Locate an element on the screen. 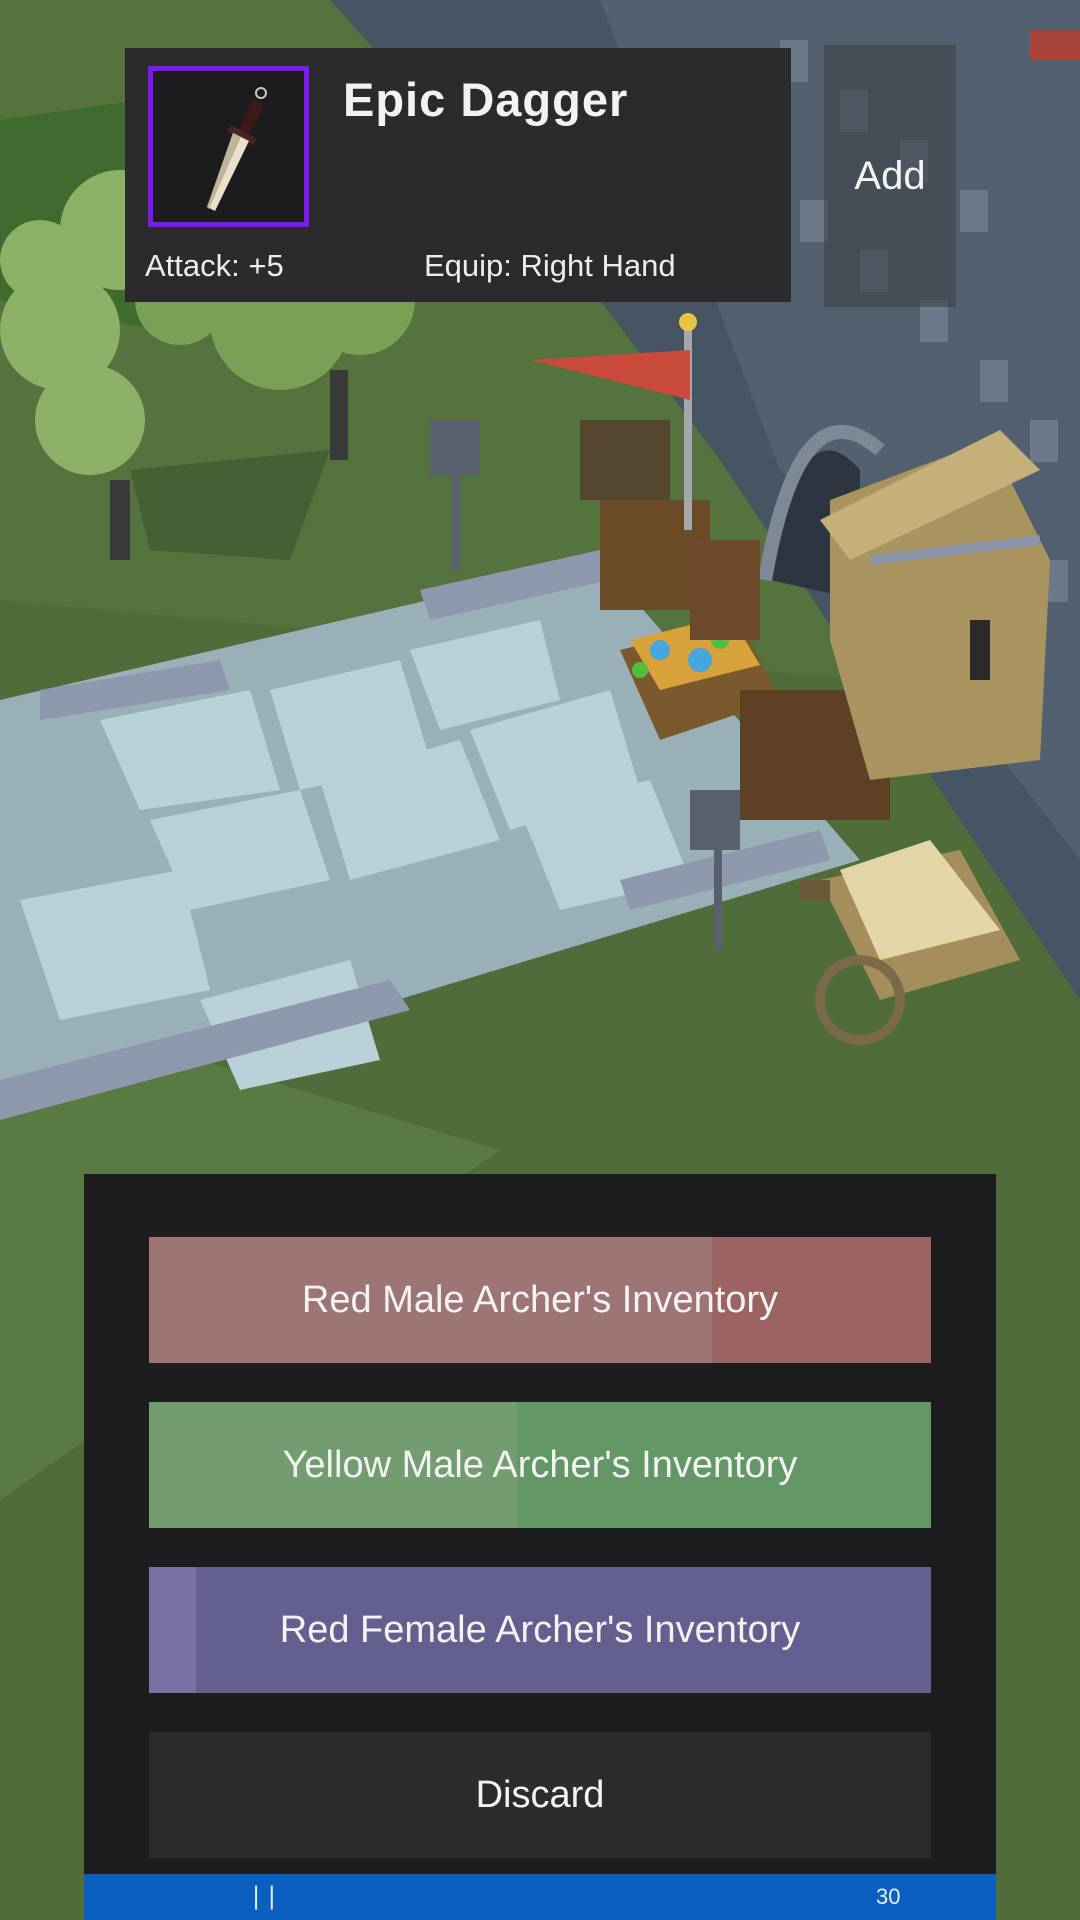 The image size is (1080, 1920). item-name: Epic Dagger is located at coordinates (486, 99).